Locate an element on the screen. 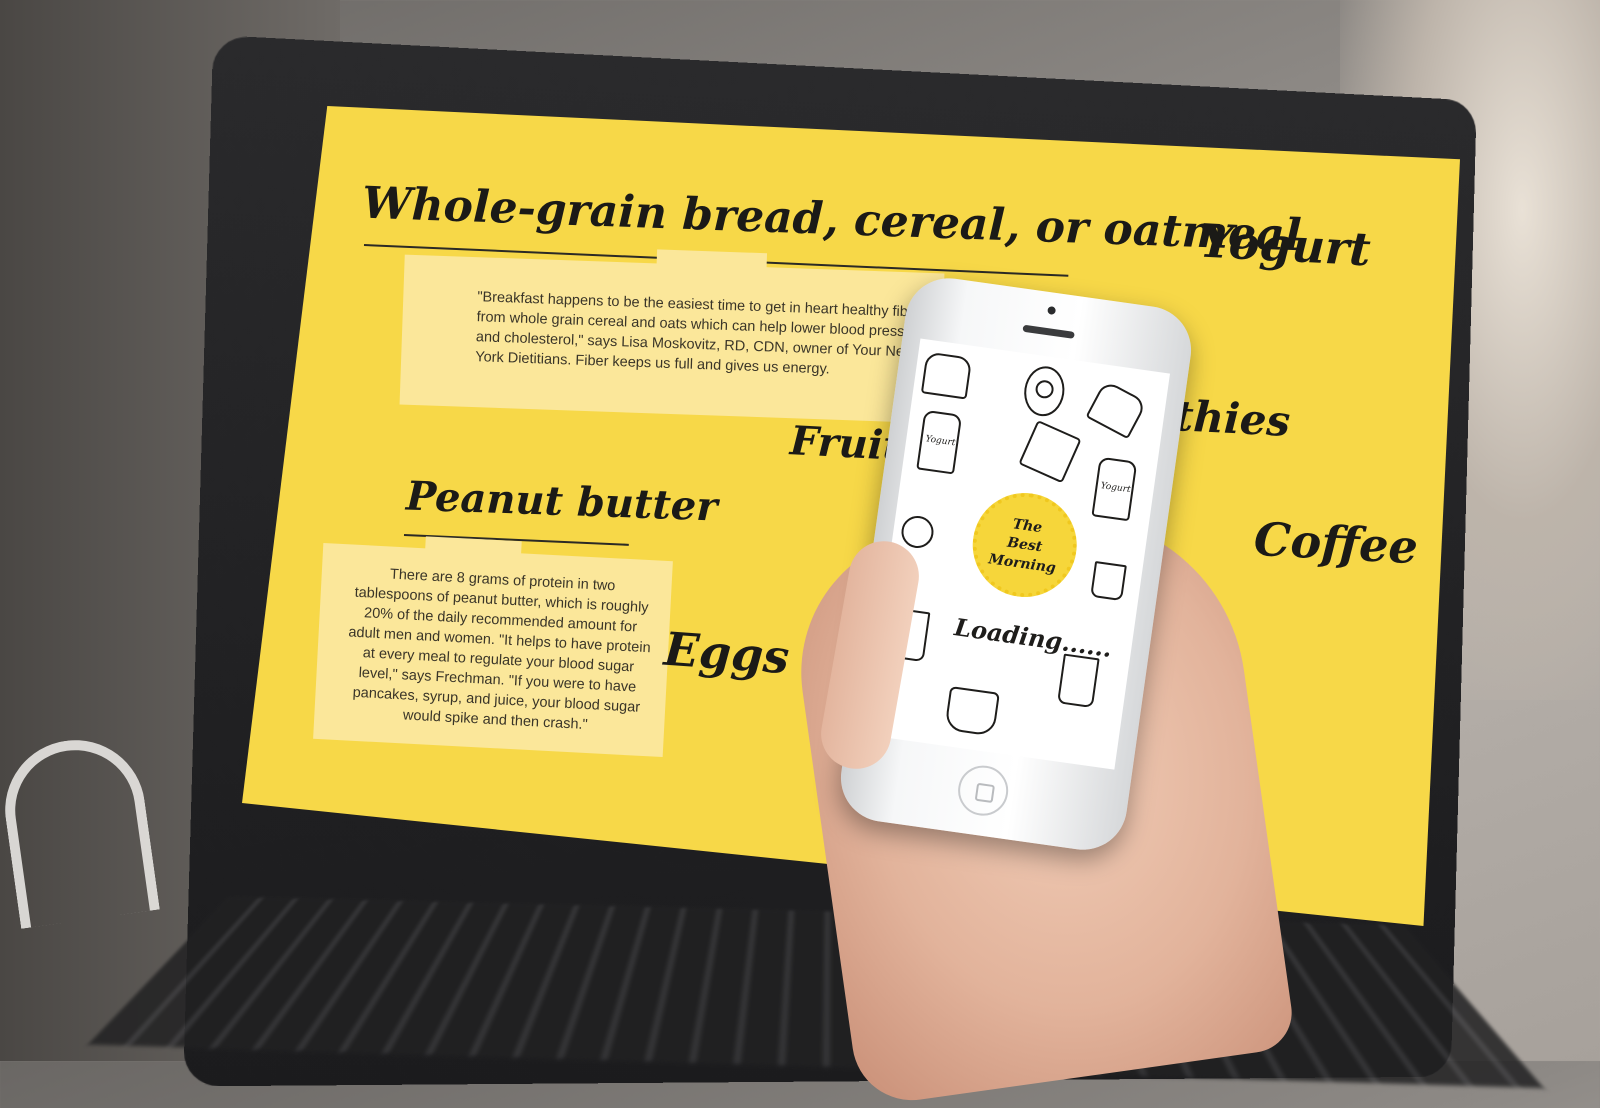 This screenshot has width=1600, height=1108. heading-whole-grain: Whole-grain bread, cereal, or oatmeal is located at coordinates (832, 219).